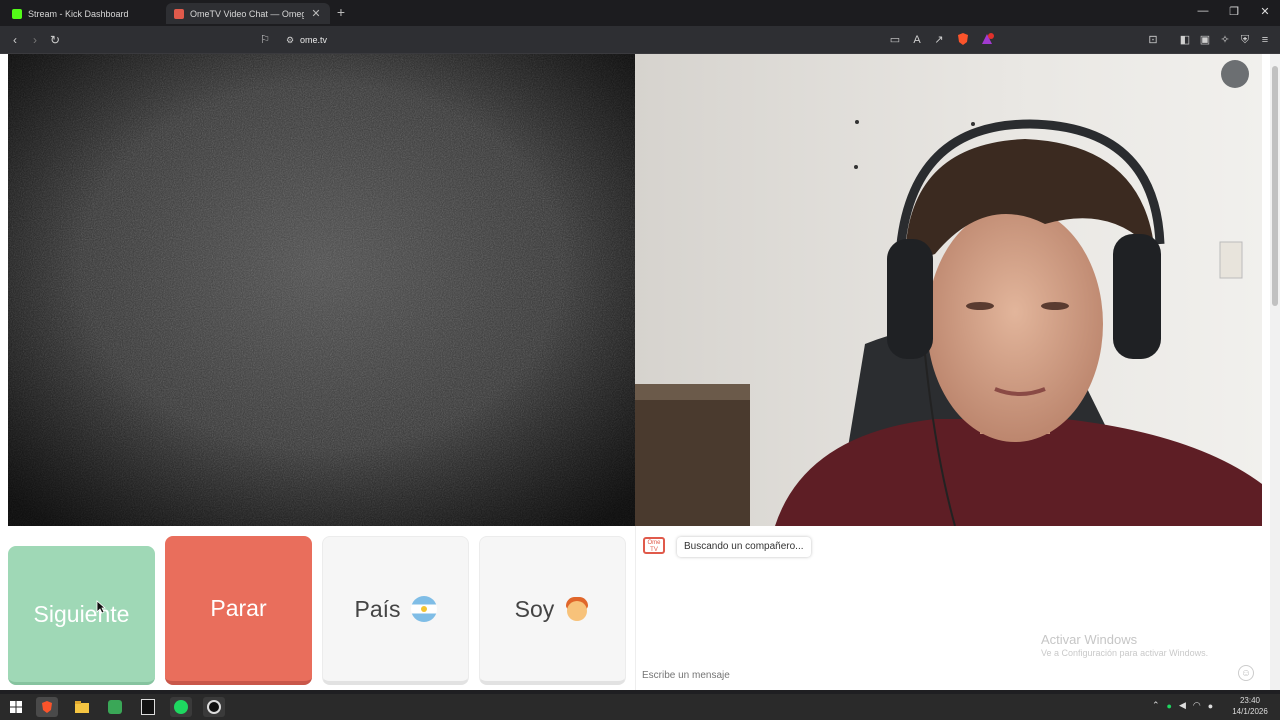 The height and width of the screenshot is (720, 1280). I want to click on forward-icon: ›, so click(35, 40).